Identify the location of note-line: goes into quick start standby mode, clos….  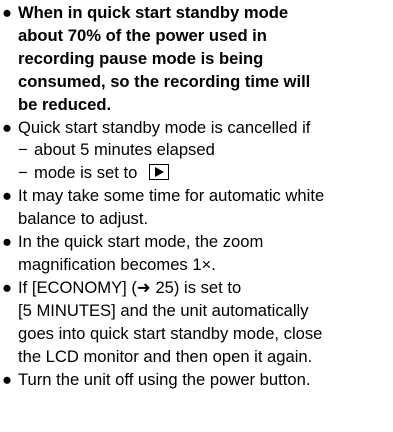
(170, 333).